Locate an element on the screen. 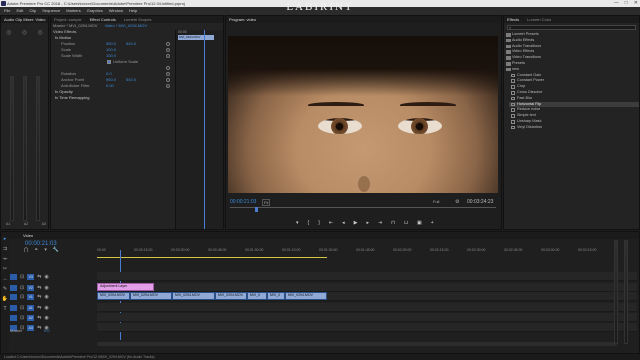  step-forward-icon: ▸ is located at coordinates (367, 223).